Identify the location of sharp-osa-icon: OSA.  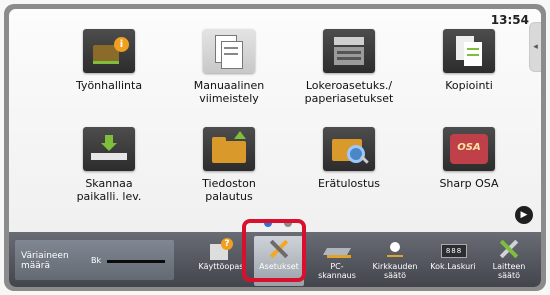
(469, 149).